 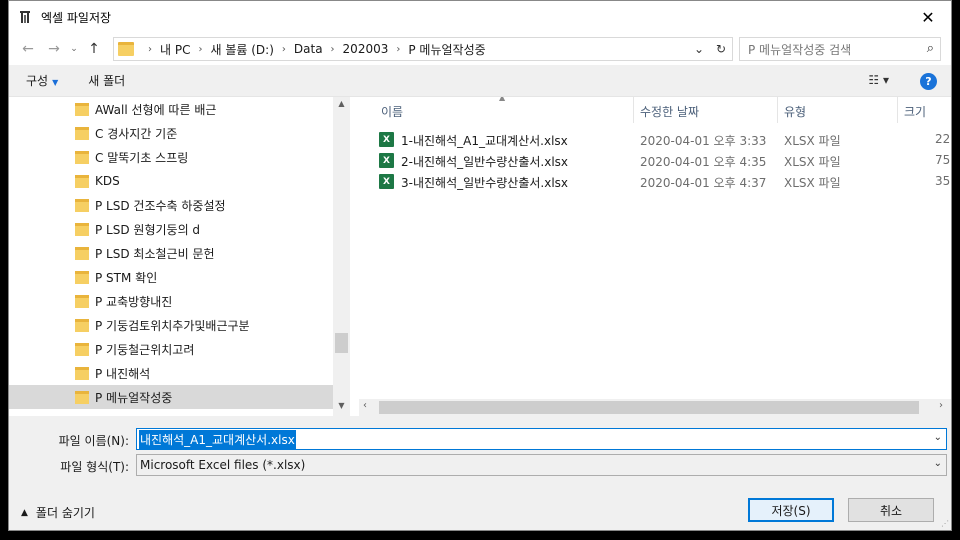 I want to click on file-list-hscrollbar: ‹ ›, so click(x=655, y=407).